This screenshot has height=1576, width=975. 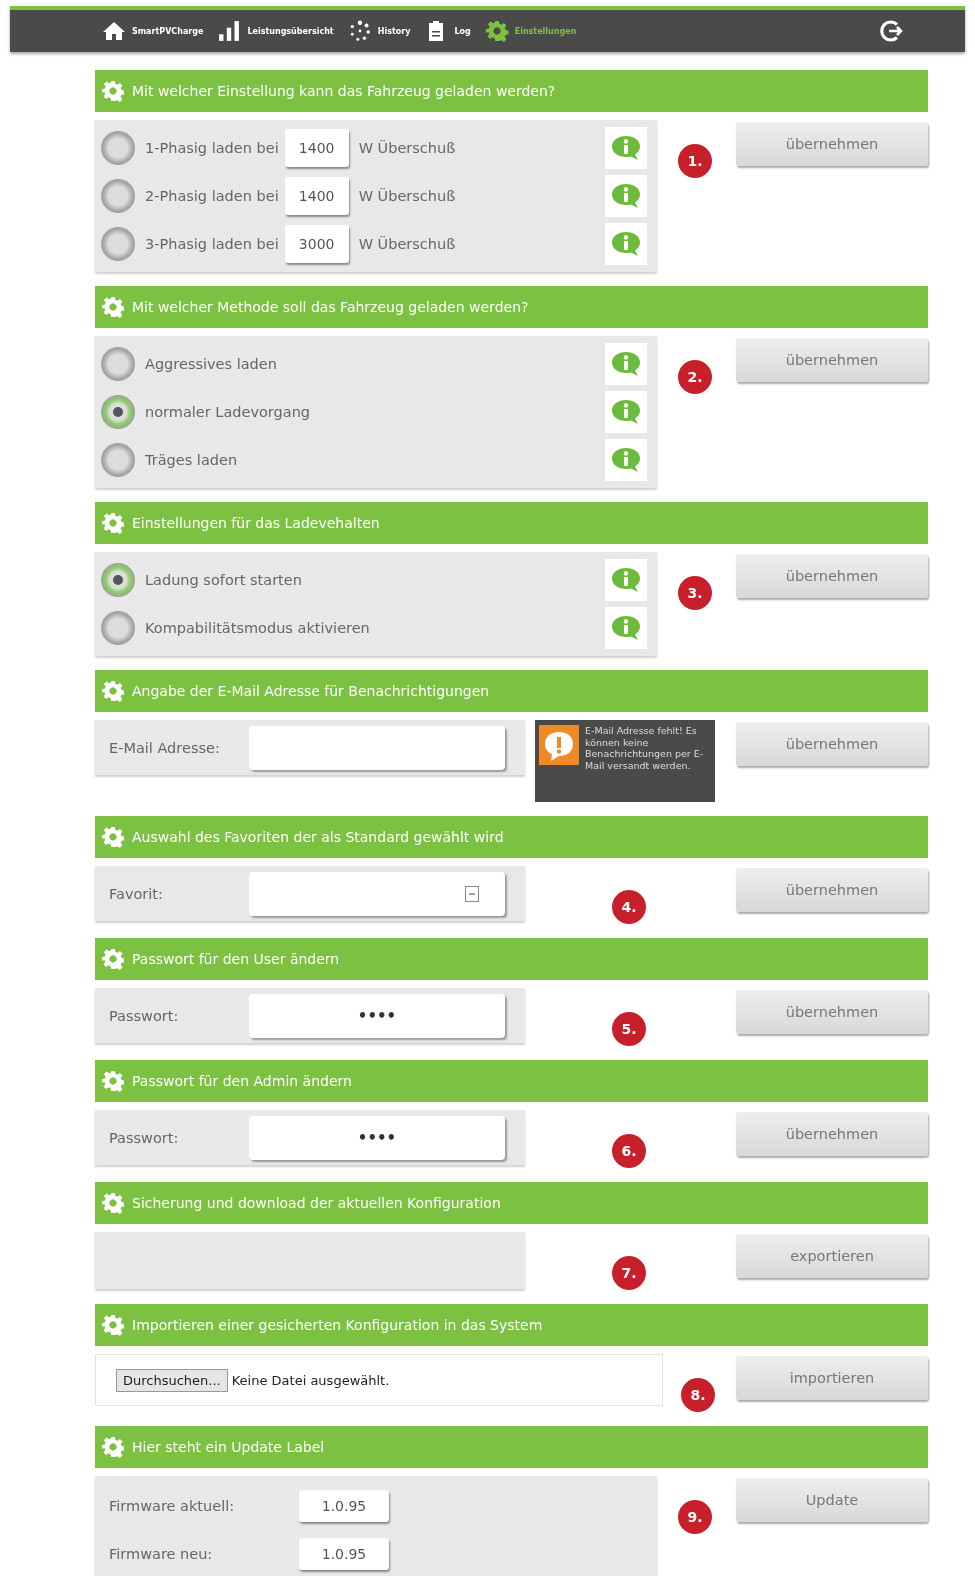 What do you see at coordinates (447, 31) in the screenshot?
I see `nav-link: Log` at bounding box center [447, 31].